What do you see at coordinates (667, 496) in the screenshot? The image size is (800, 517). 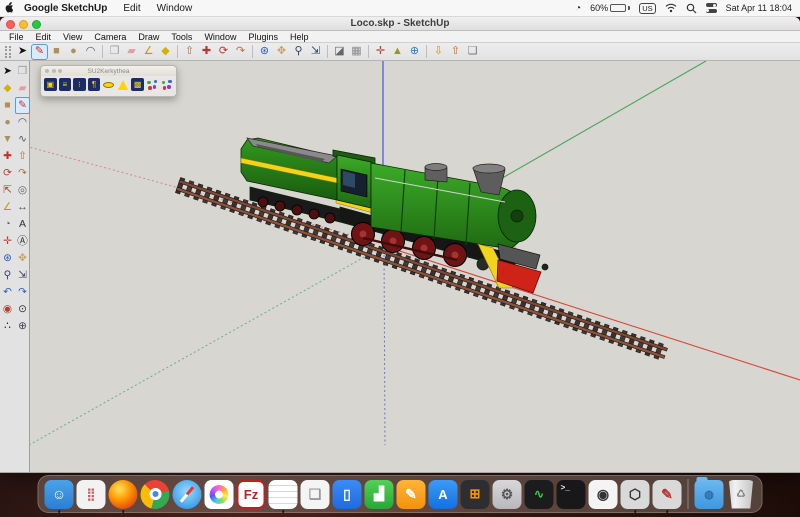 I see `layout-dock-icon: ✎` at bounding box center [667, 496].